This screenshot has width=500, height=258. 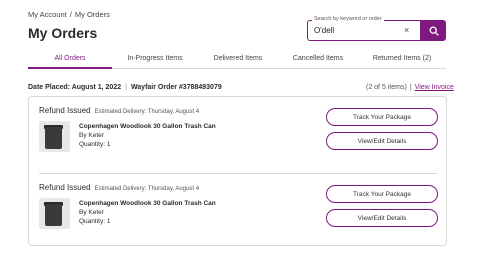 I want to click on search-input, so click(x=357, y=30).